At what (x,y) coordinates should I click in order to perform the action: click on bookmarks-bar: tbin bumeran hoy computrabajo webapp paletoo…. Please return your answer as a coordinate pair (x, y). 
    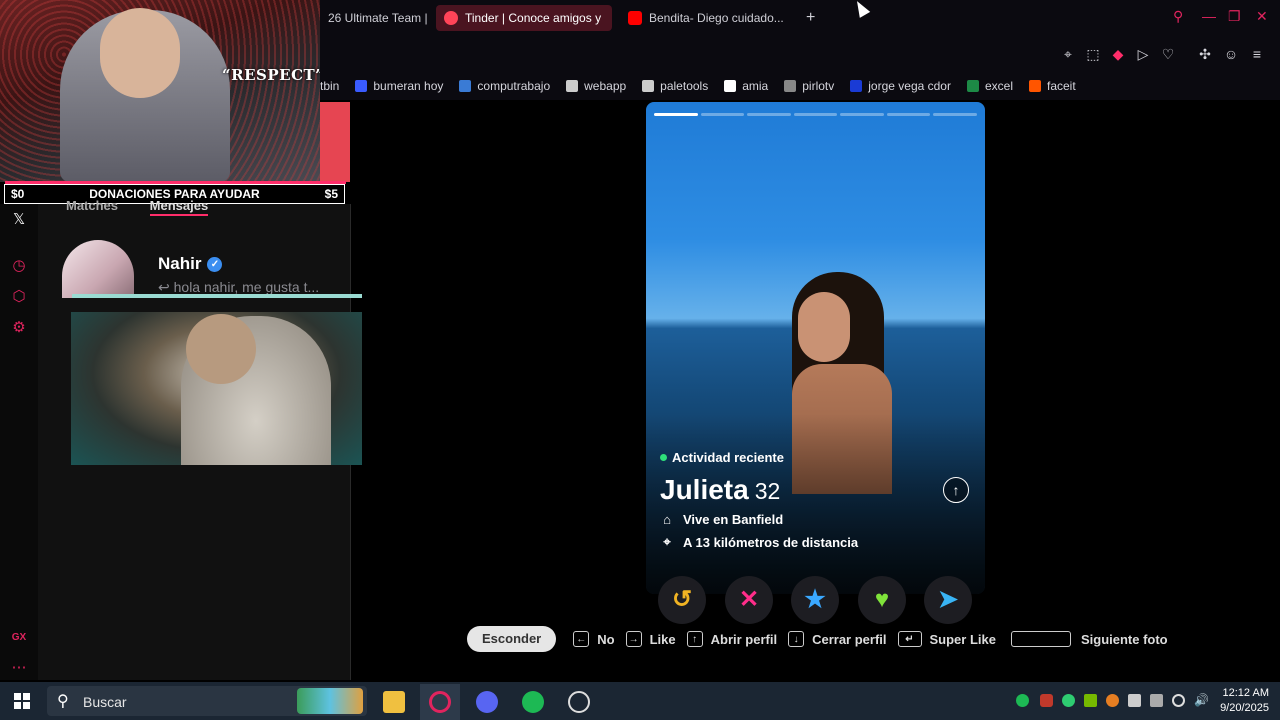
    Looking at the image, I should click on (800, 86).